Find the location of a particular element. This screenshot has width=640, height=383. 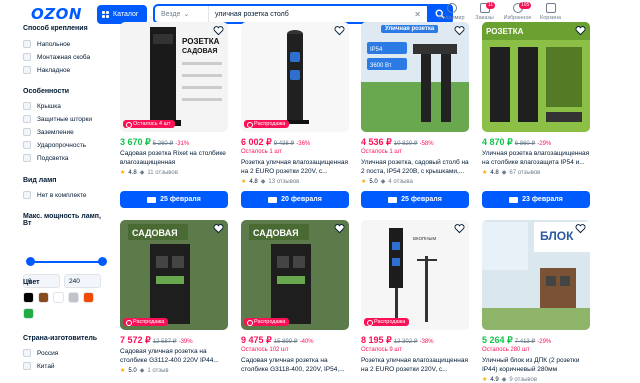

favorites-badge: 105 is located at coordinates (525, 5).